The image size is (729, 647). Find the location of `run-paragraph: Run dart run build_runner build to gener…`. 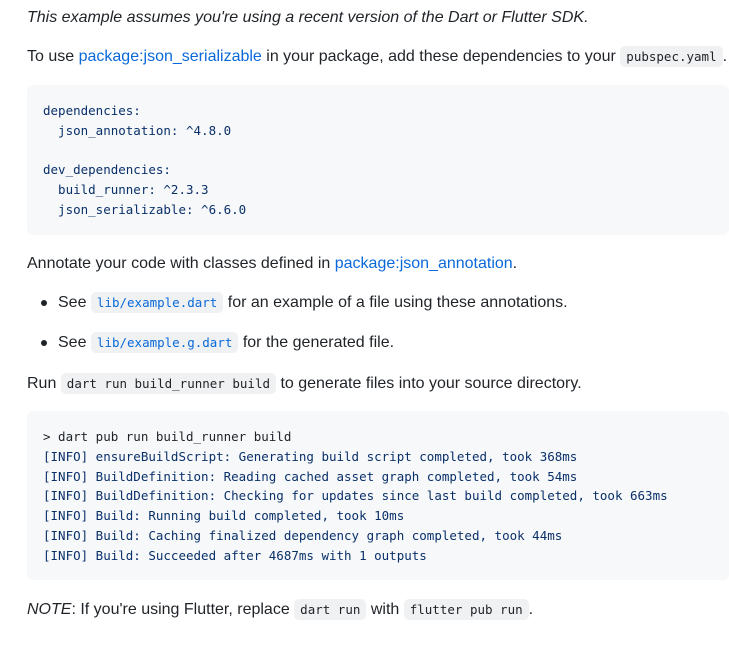

run-paragraph: Run dart run build_runner build to gener… is located at coordinates (304, 384).